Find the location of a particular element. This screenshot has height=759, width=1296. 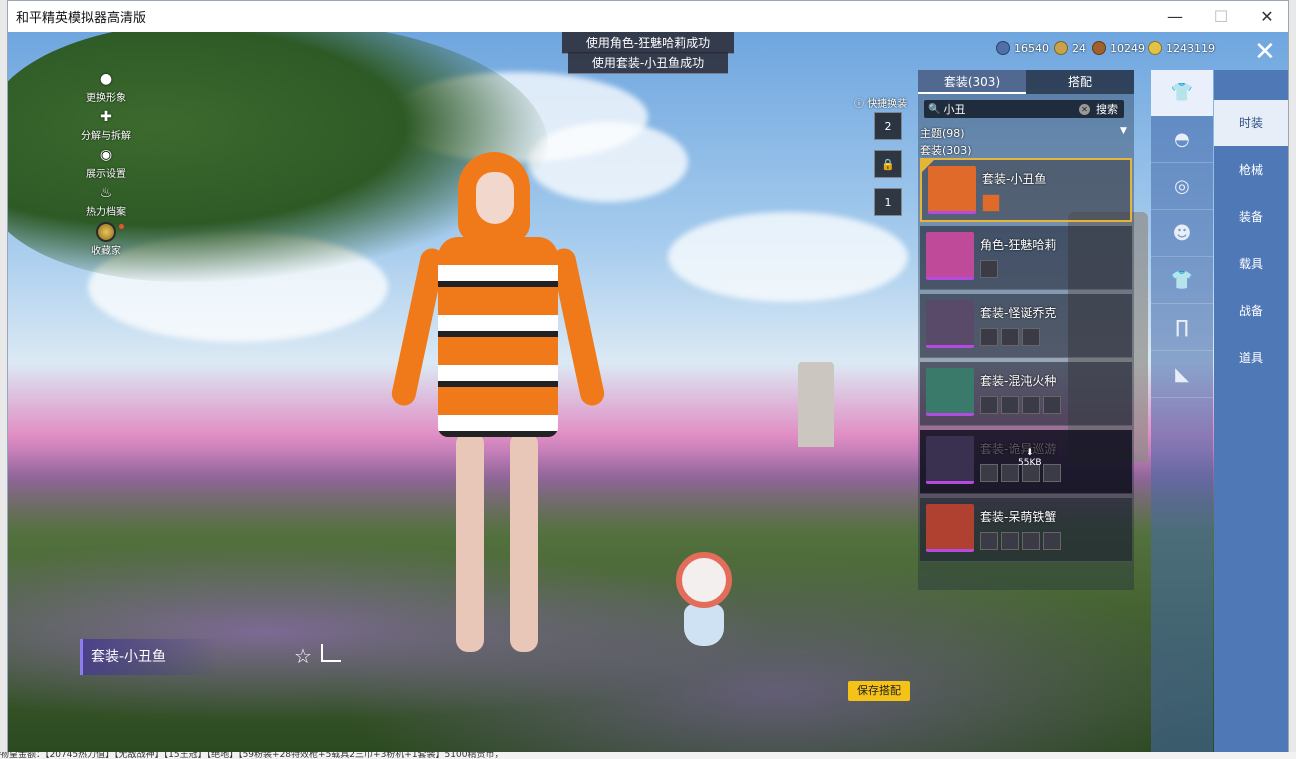

tab-items: 道具 is located at coordinates (1251, 358).